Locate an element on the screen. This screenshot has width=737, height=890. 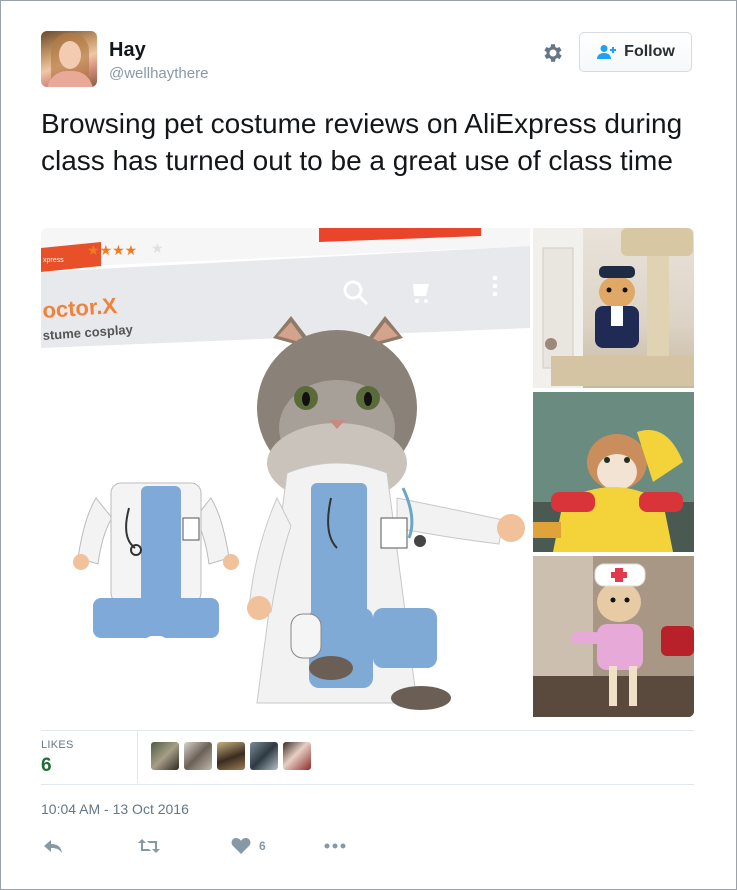
reply-icon is located at coordinates (53, 846).